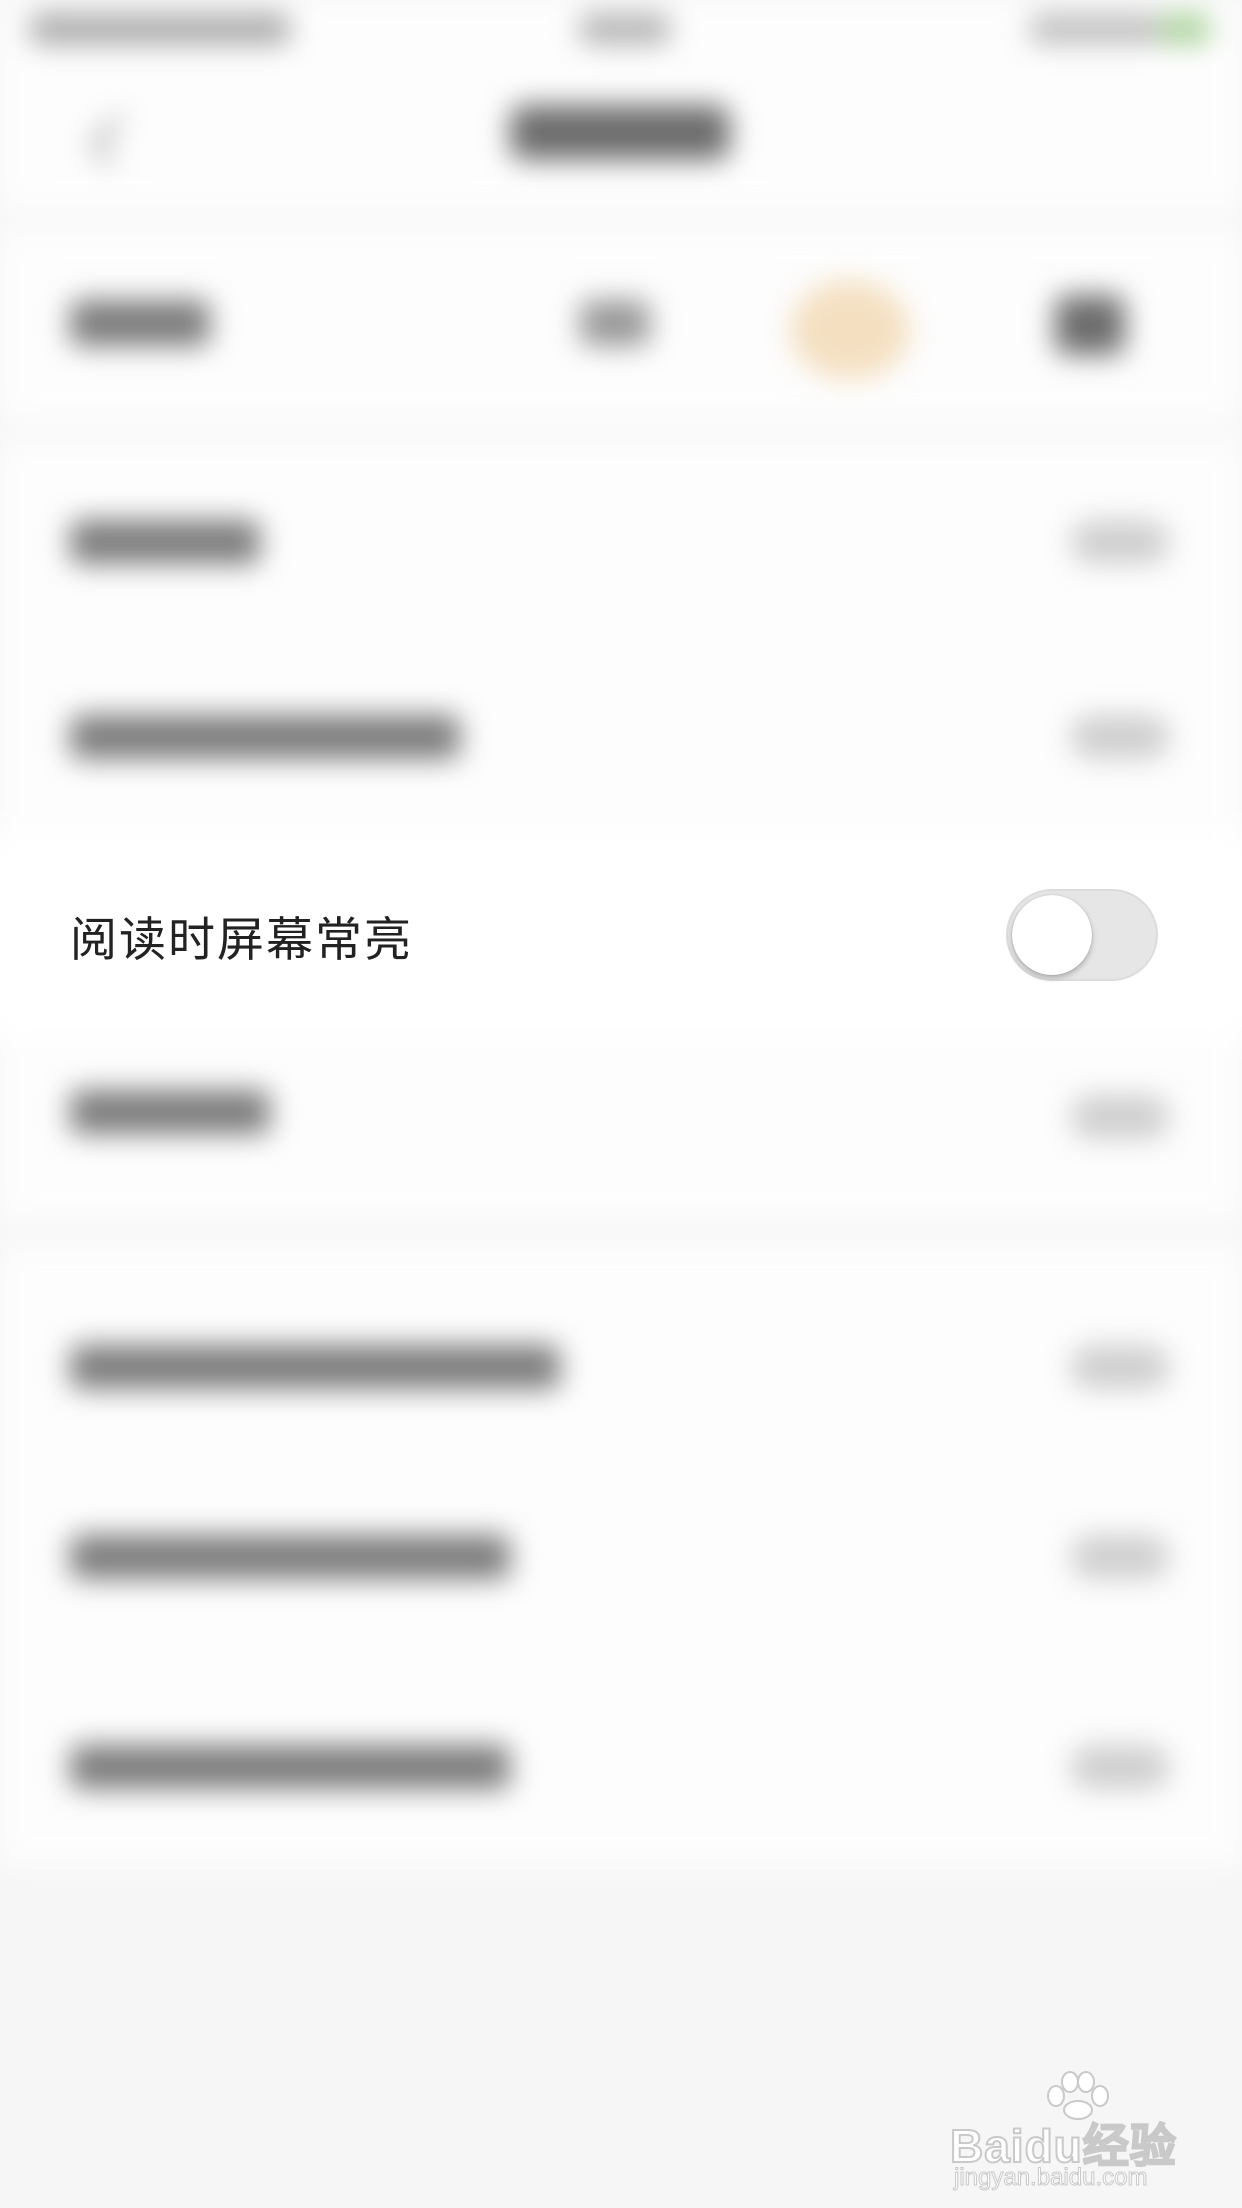  What do you see at coordinates (1069, 2131) in the screenshot?
I see `baidu-watermark: Baidu经验 jingyan.baidu.com` at bounding box center [1069, 2131].